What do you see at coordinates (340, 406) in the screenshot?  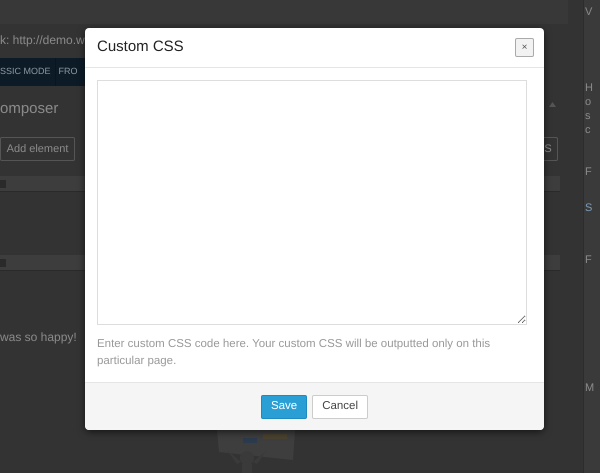 I see `cancel-button: Cancel` at bounding box center [340, 406].